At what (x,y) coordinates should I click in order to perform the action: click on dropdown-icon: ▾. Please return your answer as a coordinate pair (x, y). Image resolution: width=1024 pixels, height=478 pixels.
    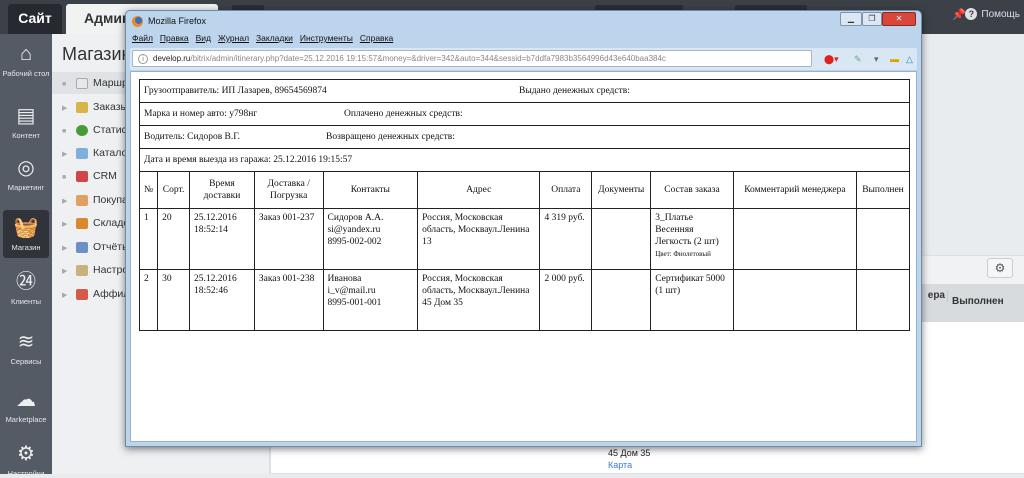
    Looking at the image, I should click on (876, 59).